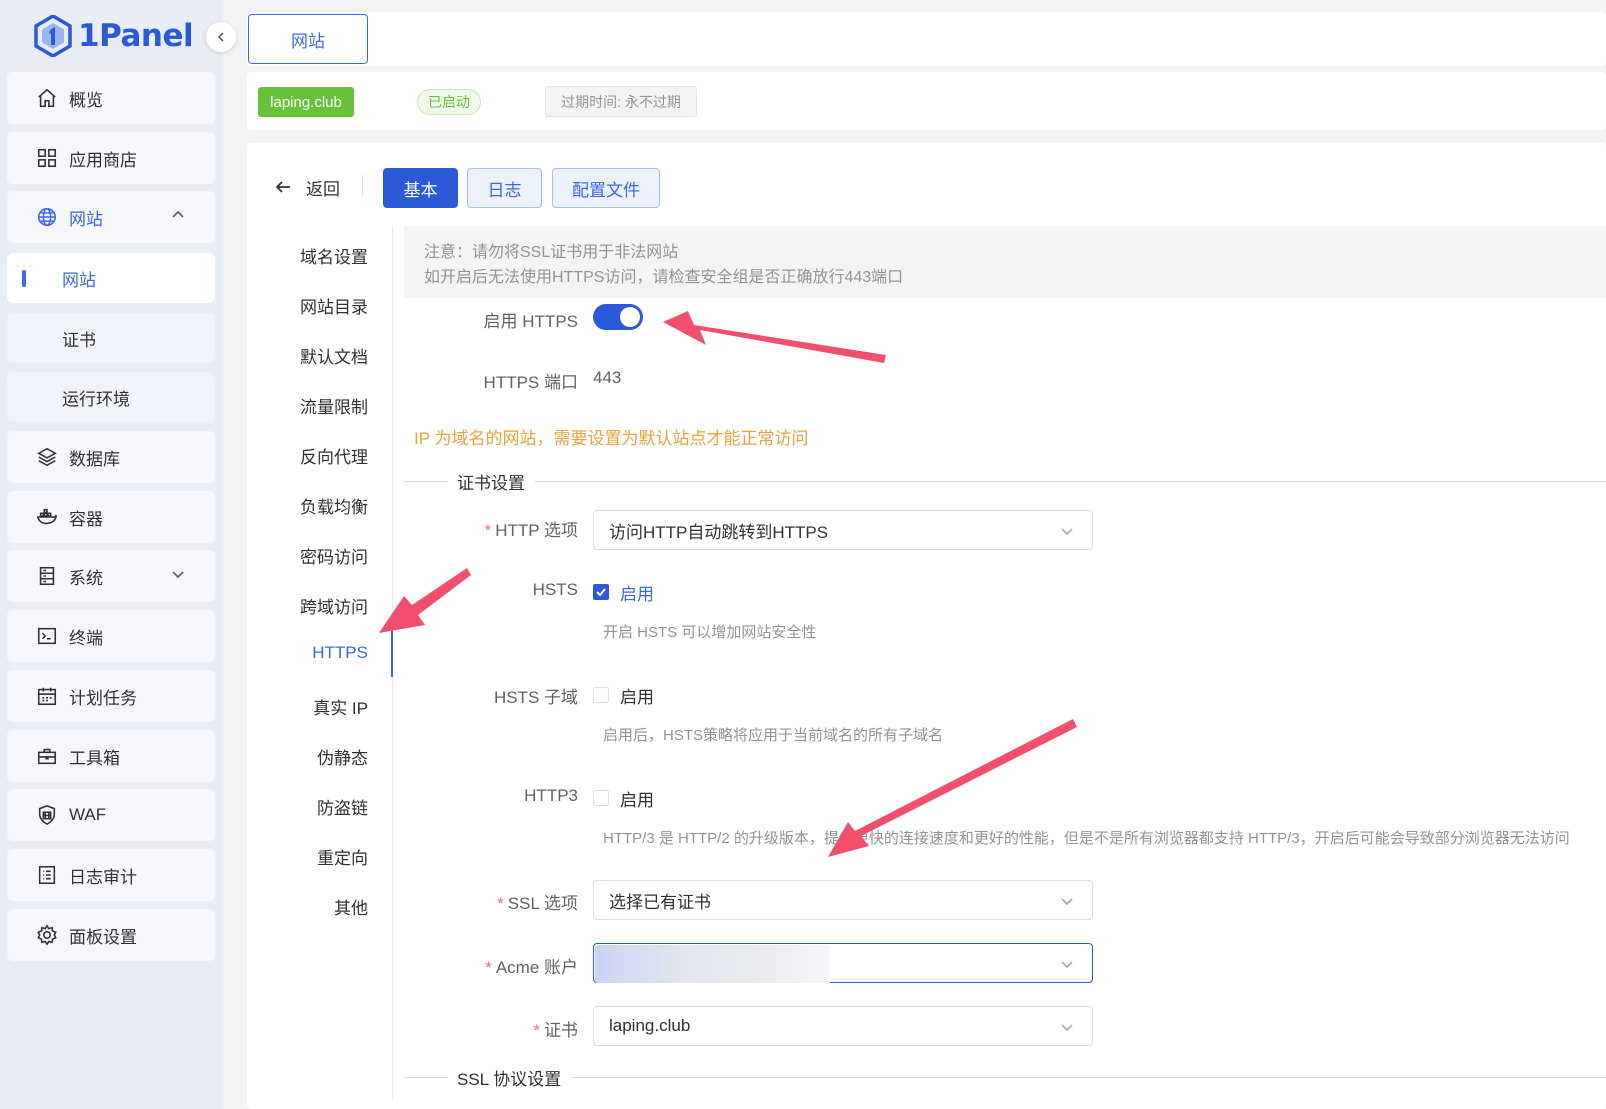 This screenshot has height=1109, width=1606. What do you see at coordinates (111, 158) in the screenshot?
I see `sidebar-item-app-store: 应用商店` at bounding box center [111, 158].